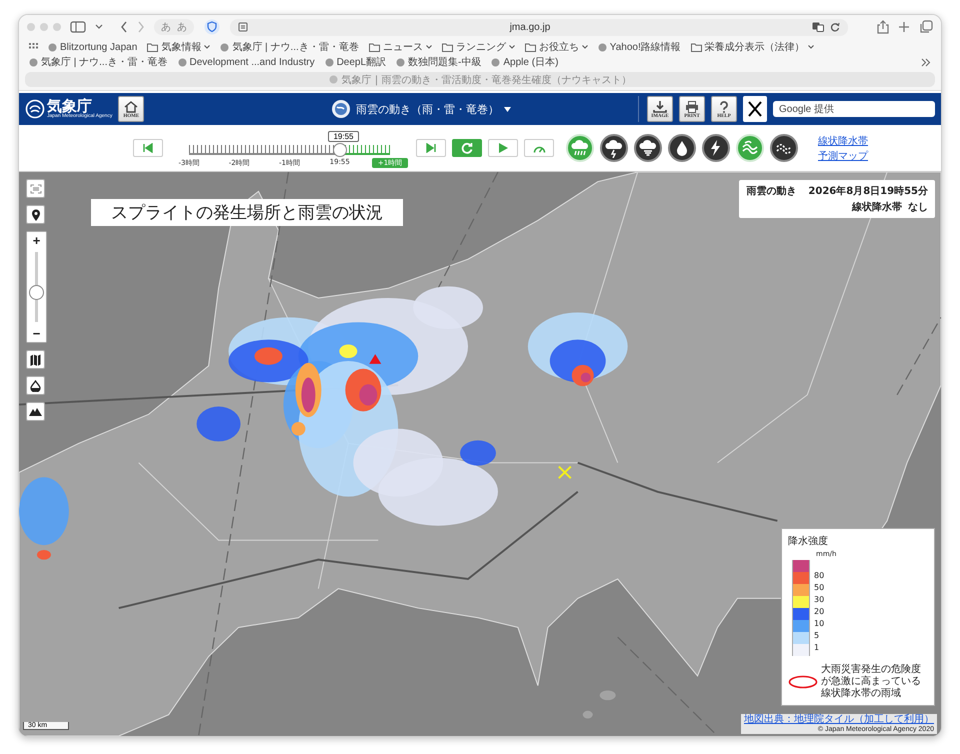 Image resolution: width=960 pixels, height=754 pixels. I want to click on band-label: 線状降水帯, so click(877, 207).